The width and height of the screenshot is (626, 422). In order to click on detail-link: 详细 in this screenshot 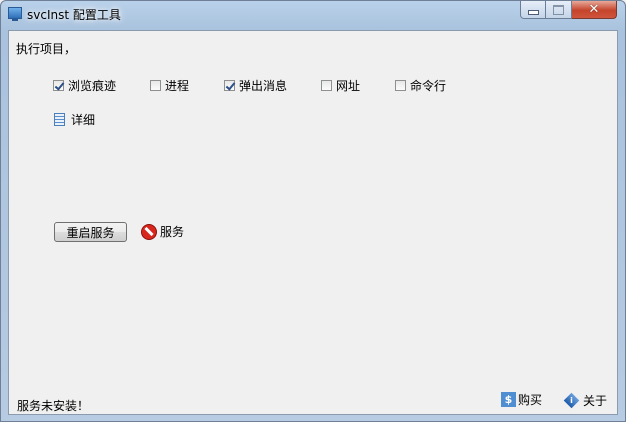, I will do `click(74, 119)`.